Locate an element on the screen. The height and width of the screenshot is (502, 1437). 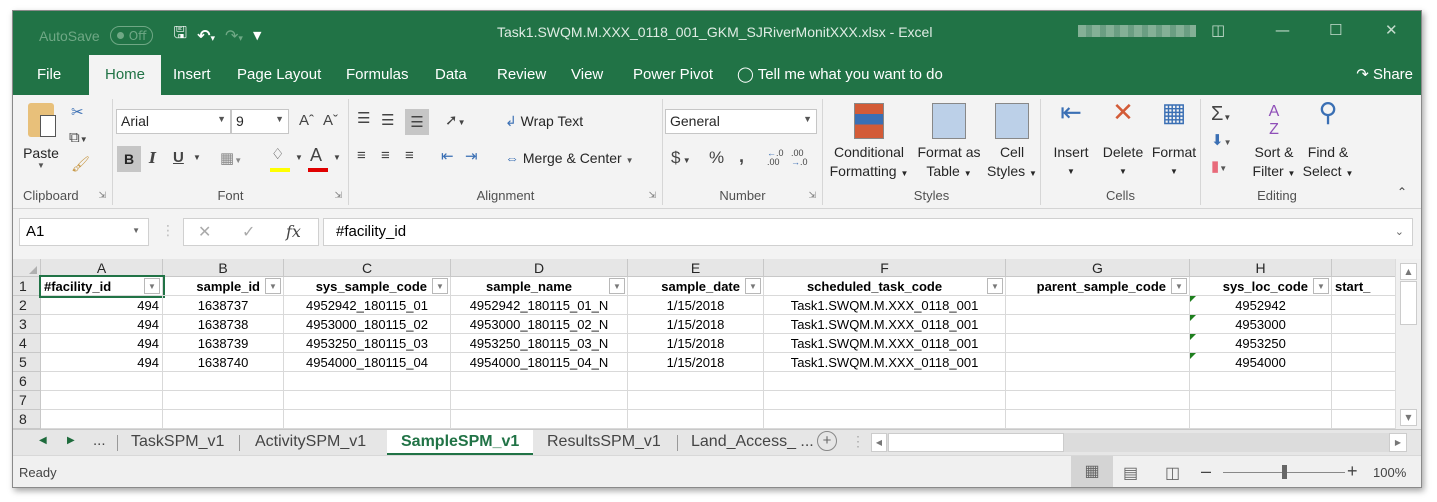
row-header-3: 3 is located at coordinates (27, 324).